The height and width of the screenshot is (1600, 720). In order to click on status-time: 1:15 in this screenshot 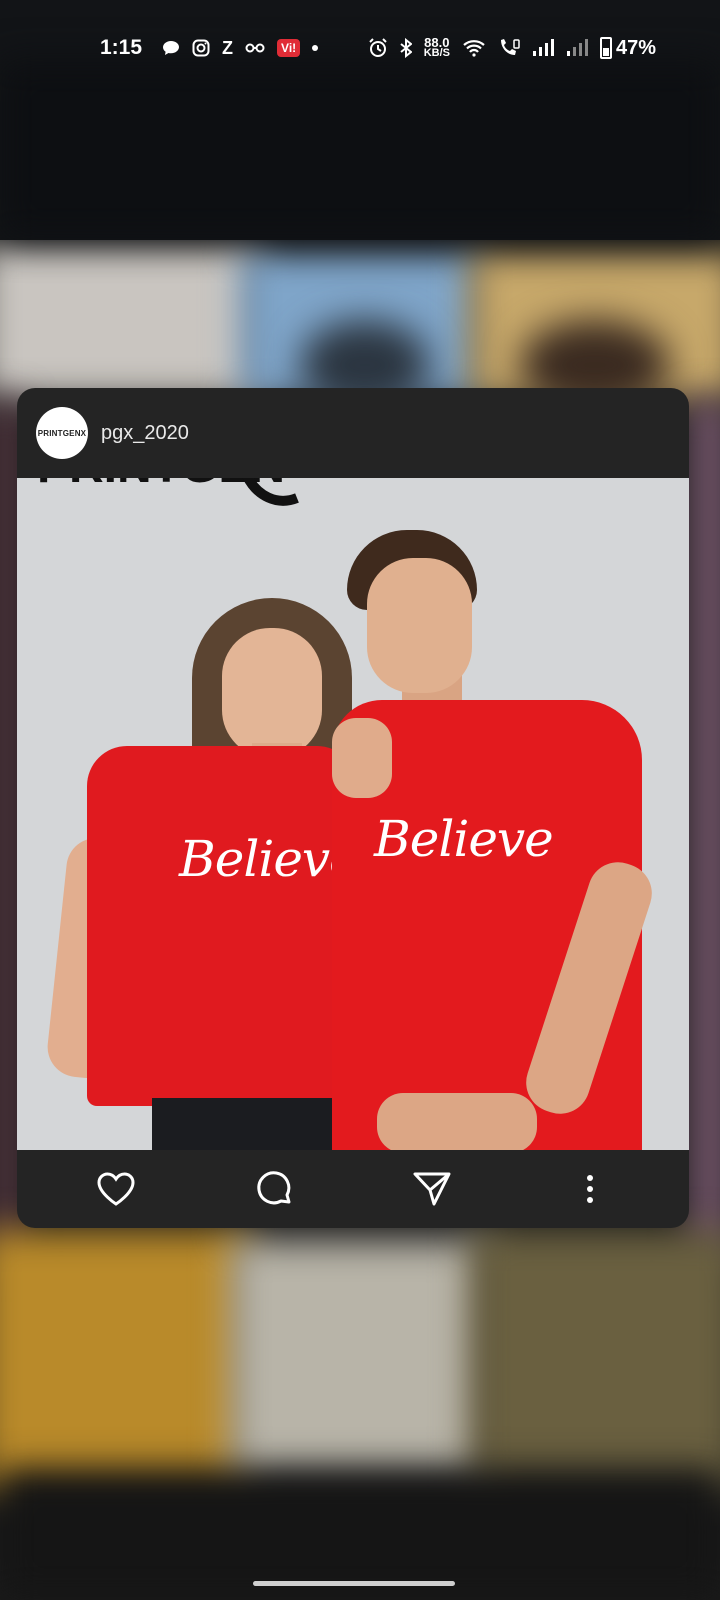, I will do `click(121, 47)`.